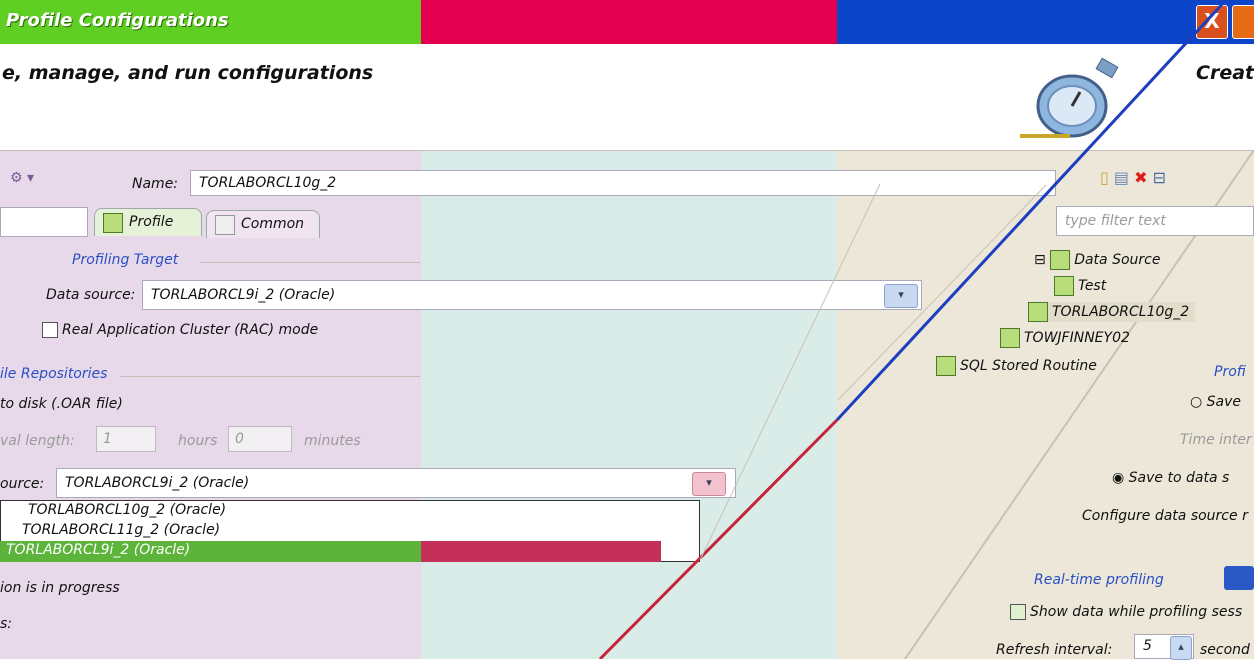  Describe the element at coordinates (1099, 580) in the screenshot. I see `realtime-group-label: Real-time profiling` at that location.